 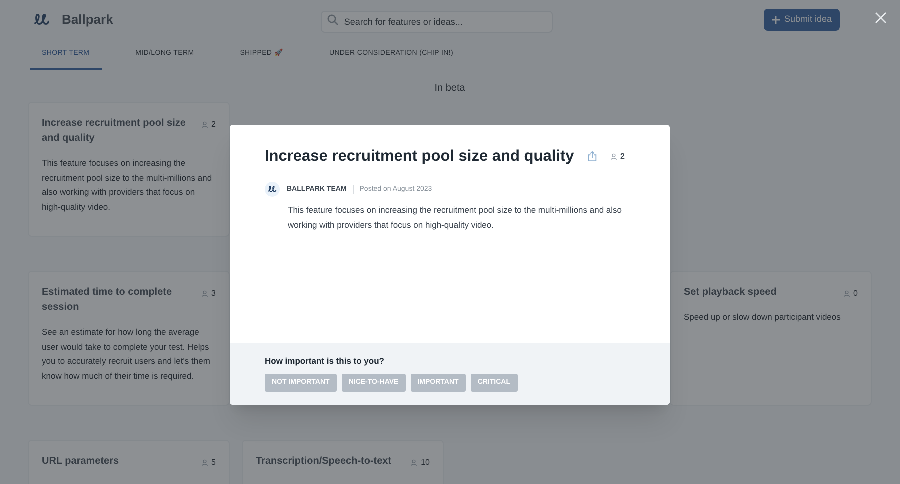 I want to click on submit-idea-button: Submit idea, so click(x=802, y=20).